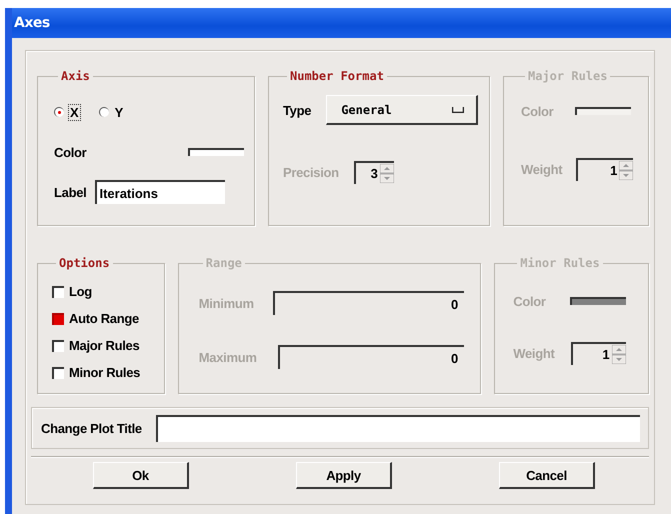 The height and width of the screenshot is (514, 671). I want to click on dialog-button: Ok, so click(141, 475).